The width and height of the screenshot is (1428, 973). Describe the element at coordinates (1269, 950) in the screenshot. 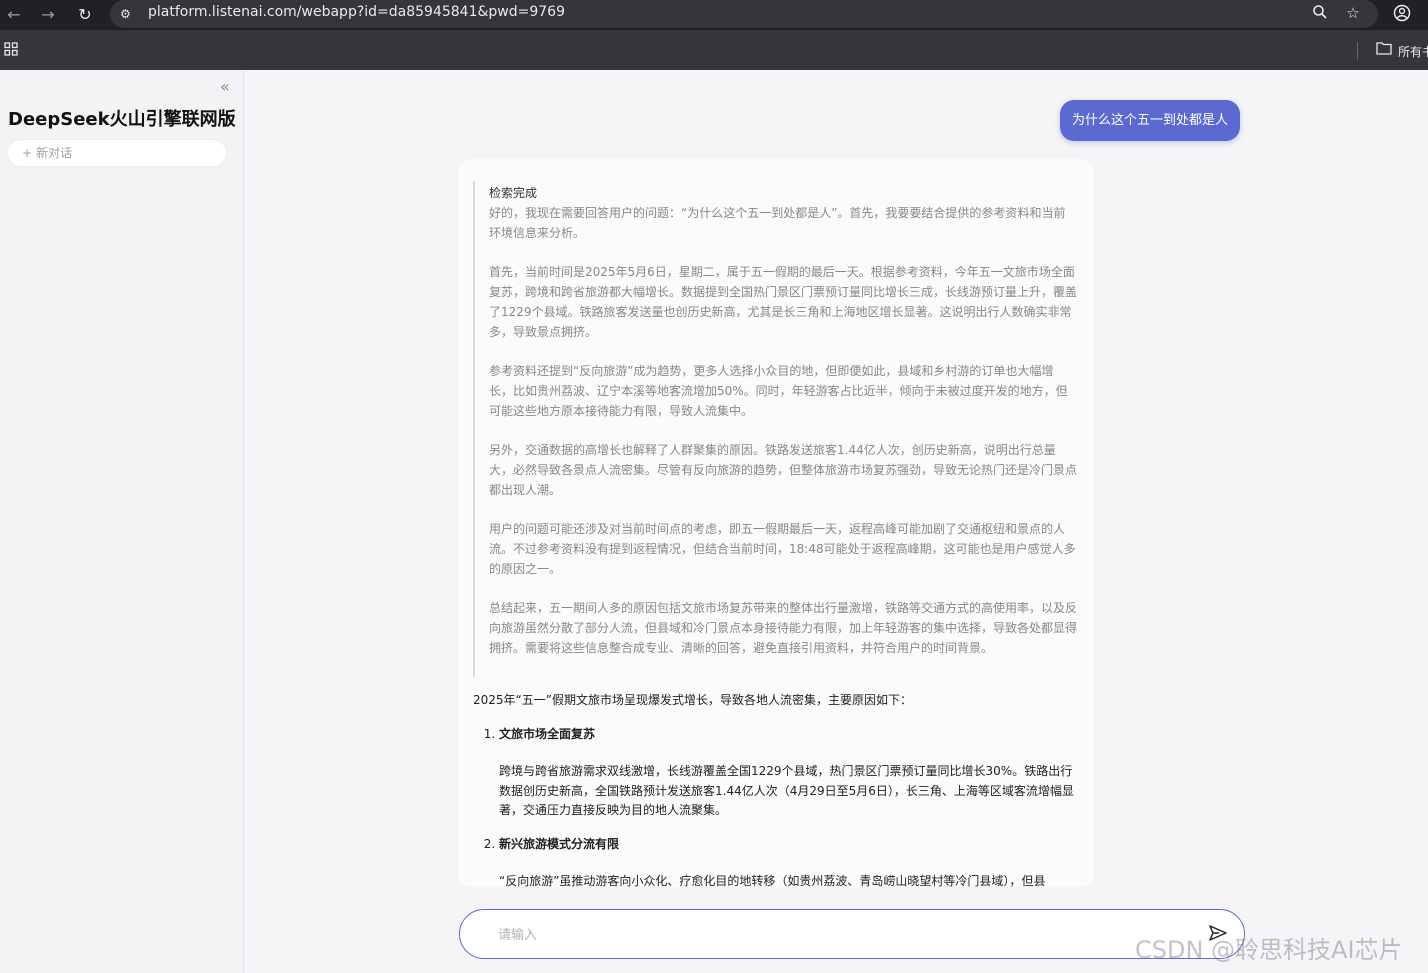

I see `watermark: CSDN @聆思科技AI芯片` at that location.